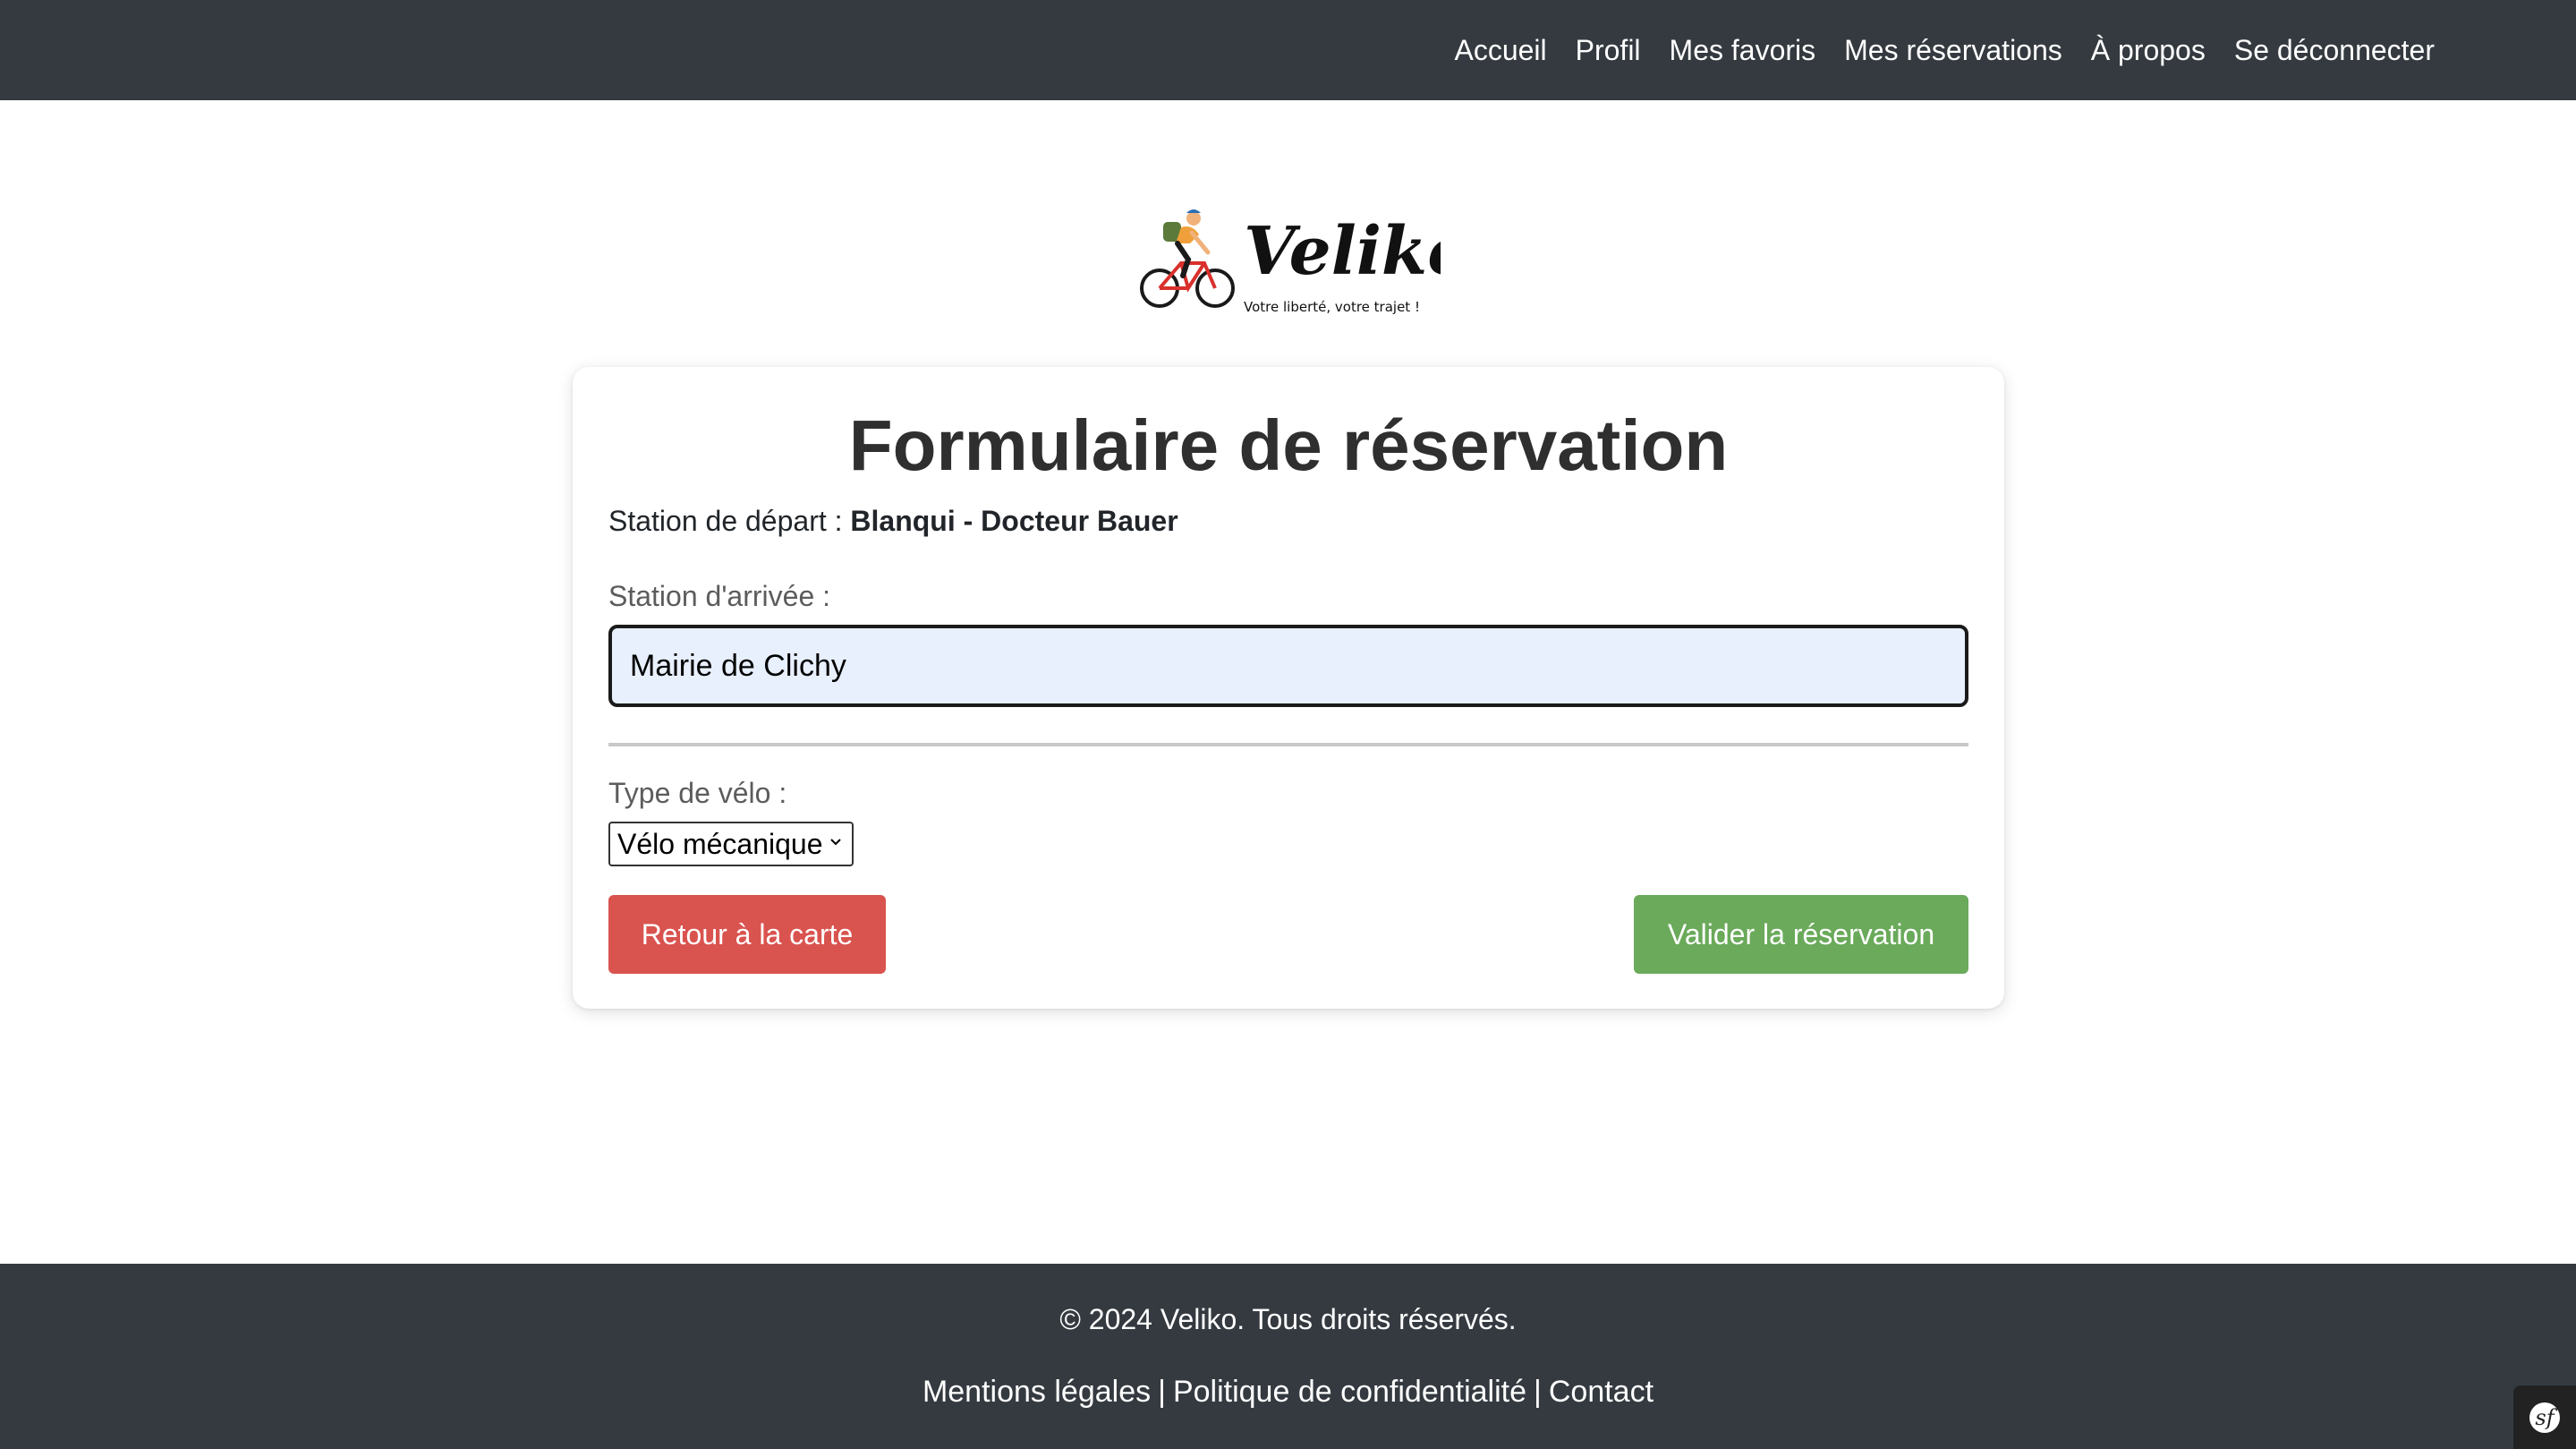  I want to click on nav-link-logout: Se déconnecter, so click(2334, 50).